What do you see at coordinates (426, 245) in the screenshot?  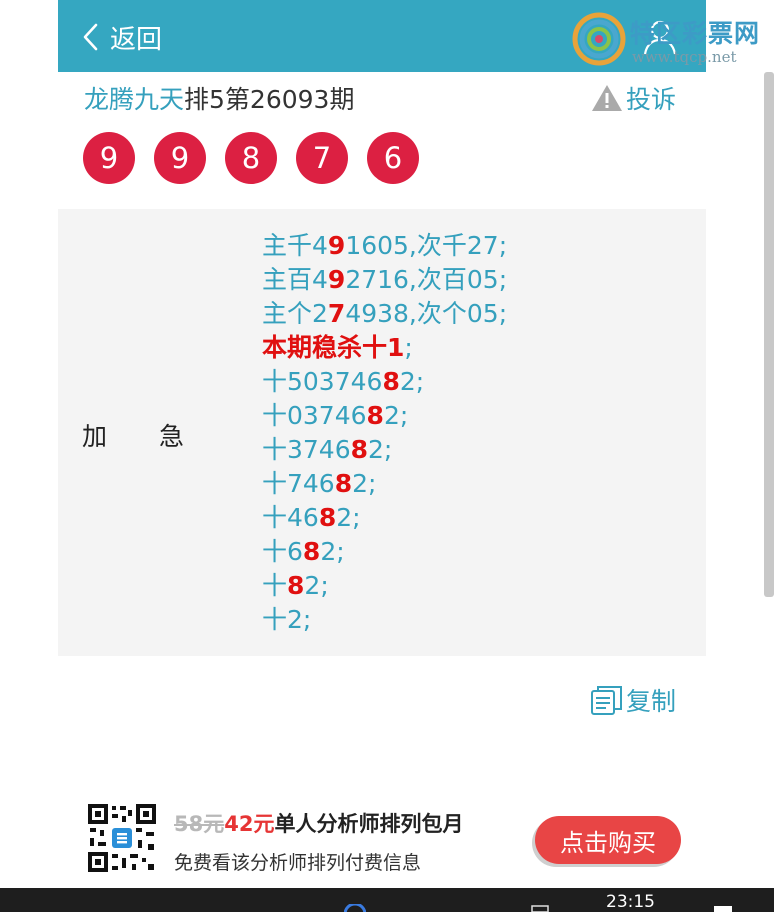 I see `line-text: 1605,次千27;` at bounding box center [426, 245].